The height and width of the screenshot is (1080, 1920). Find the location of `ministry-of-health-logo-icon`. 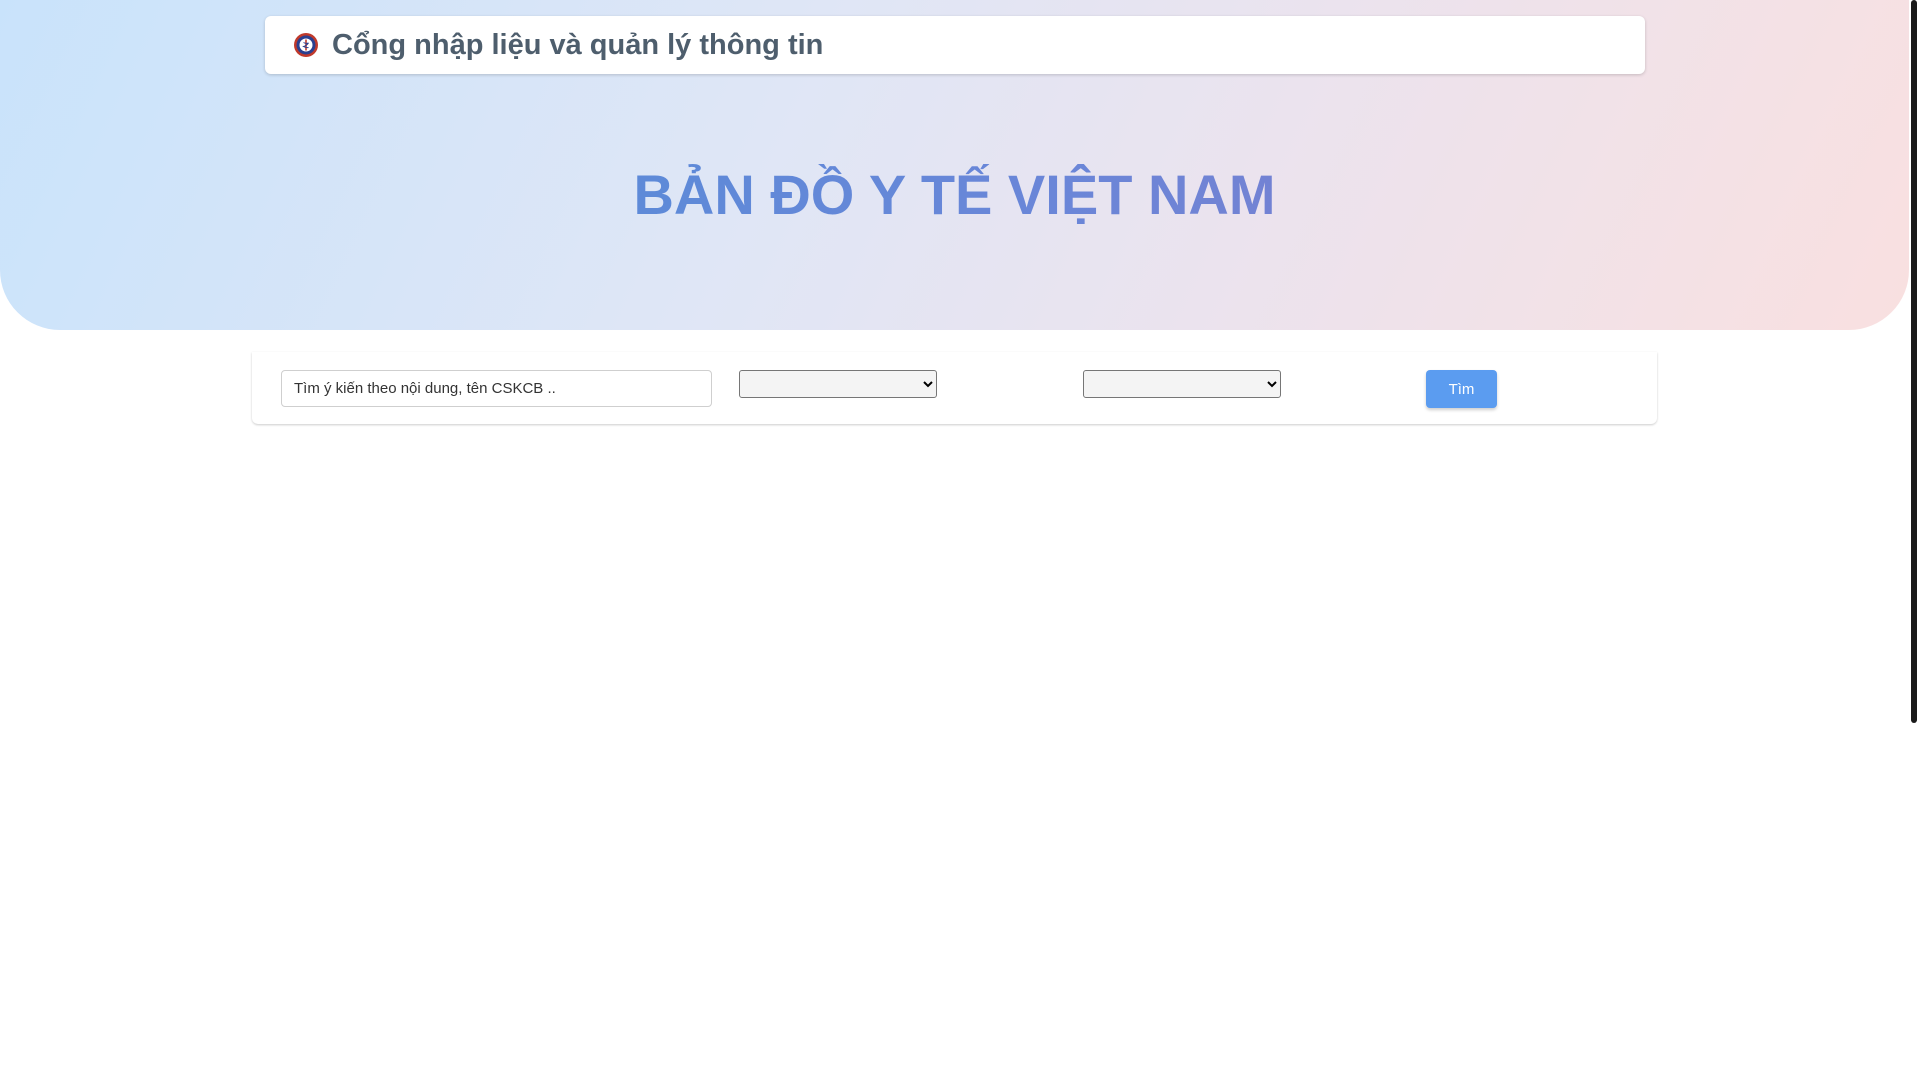

ministry-of-health-logo-icon is located at coordinates (306, 45).